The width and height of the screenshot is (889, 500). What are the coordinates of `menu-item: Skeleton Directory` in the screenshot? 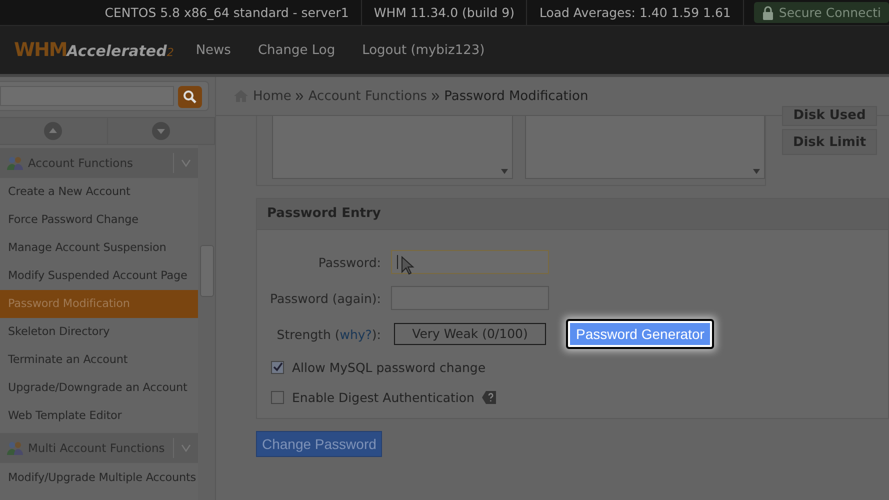 It's located at (99, 332).